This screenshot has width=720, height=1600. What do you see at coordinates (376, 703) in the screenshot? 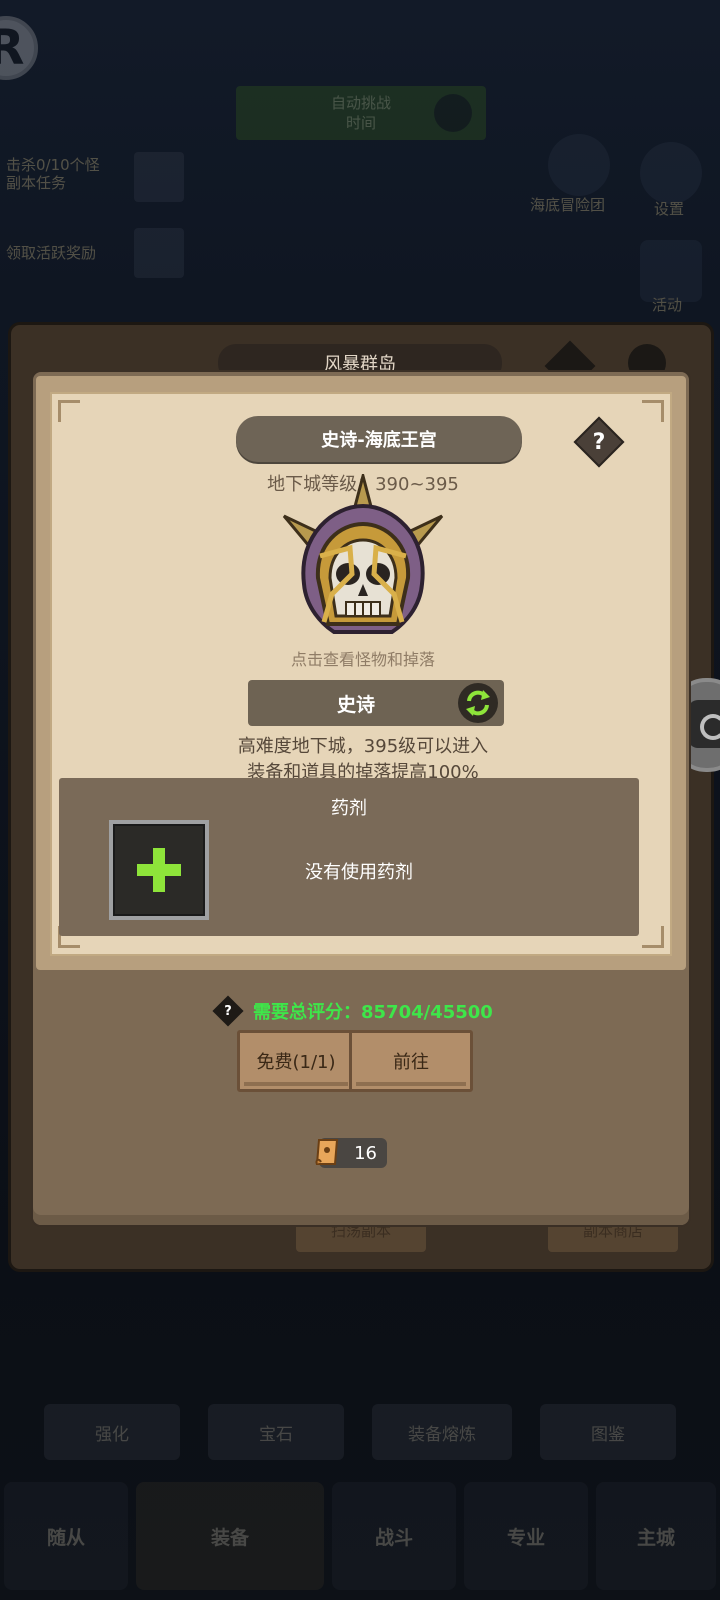
I see `difficulty-selector: 史诗` at bounding box center [376, 703].